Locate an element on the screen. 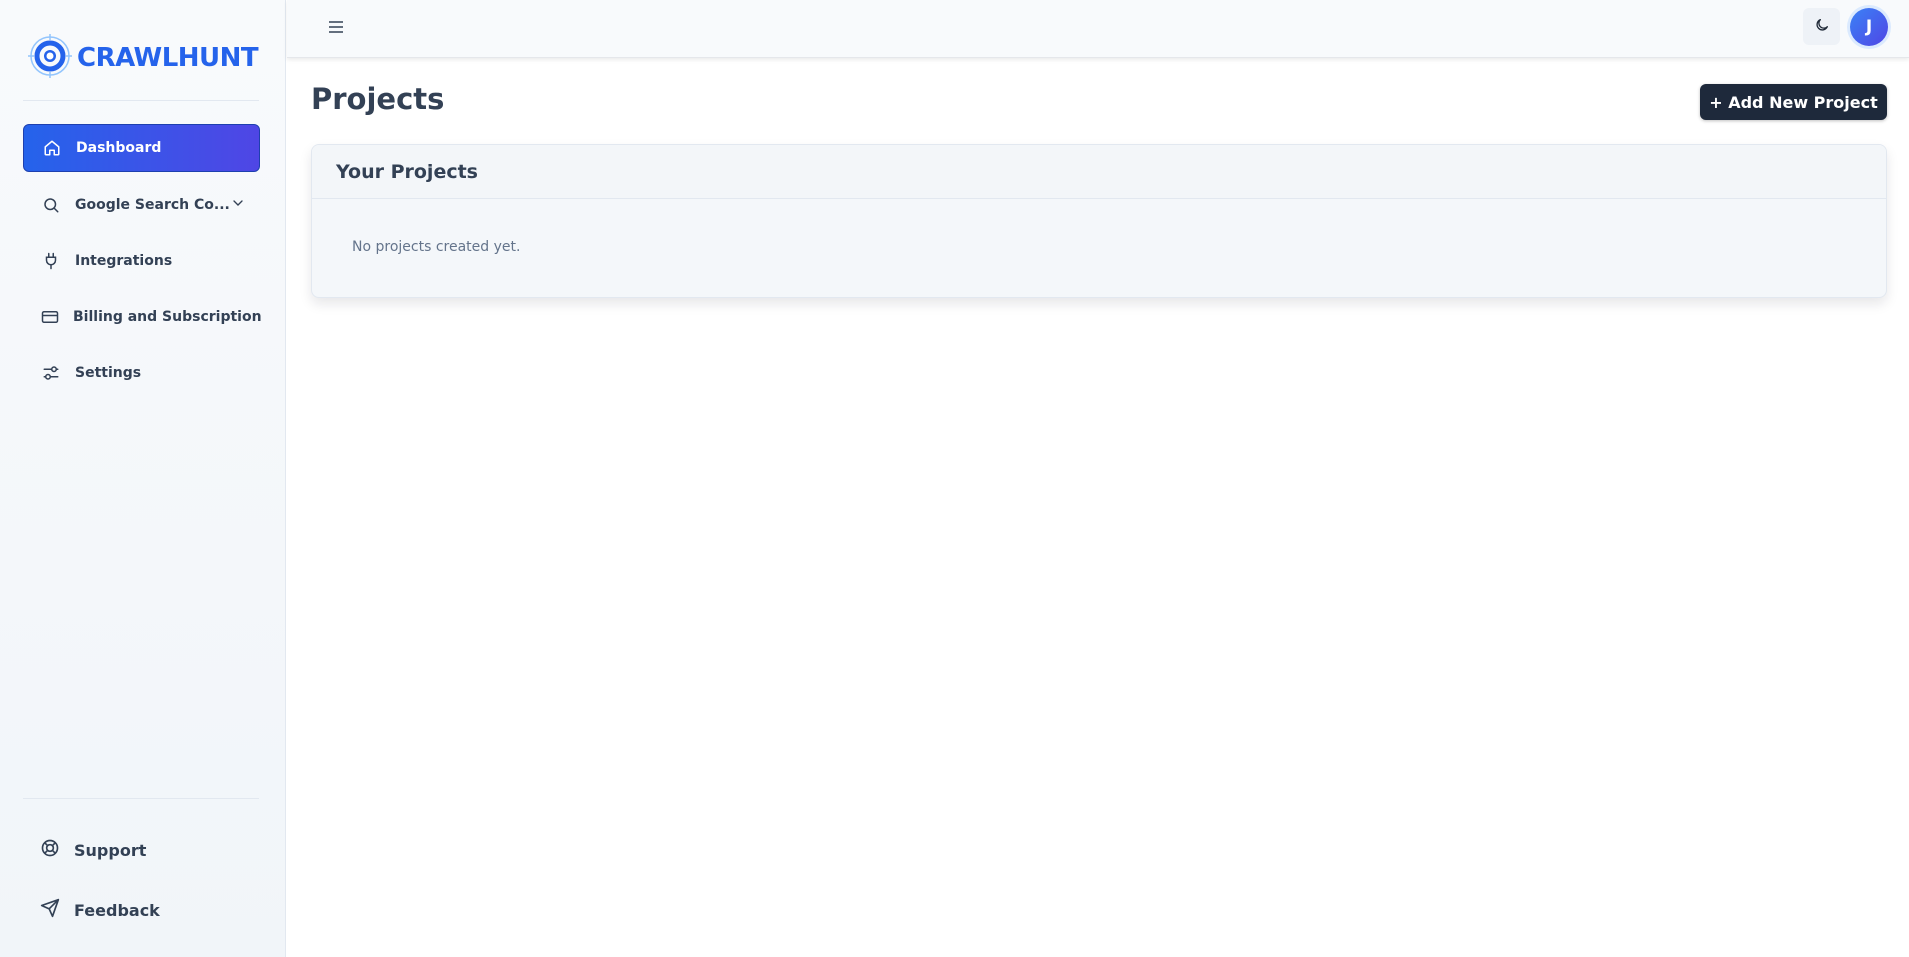 The image size is (1909, 957). brand-logo: CRAWLHUNT is located at coordinates (143, 58).